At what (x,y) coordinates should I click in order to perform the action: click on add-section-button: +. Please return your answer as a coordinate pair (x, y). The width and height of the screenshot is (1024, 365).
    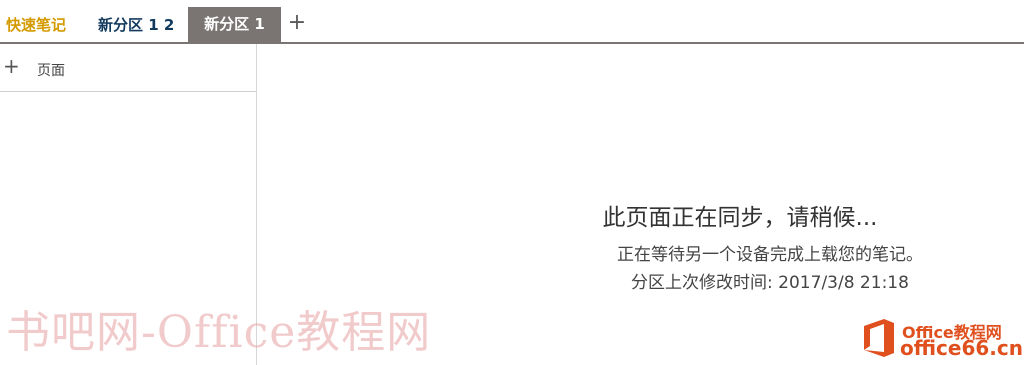
    Looking at the image, I should click on (297, 23).